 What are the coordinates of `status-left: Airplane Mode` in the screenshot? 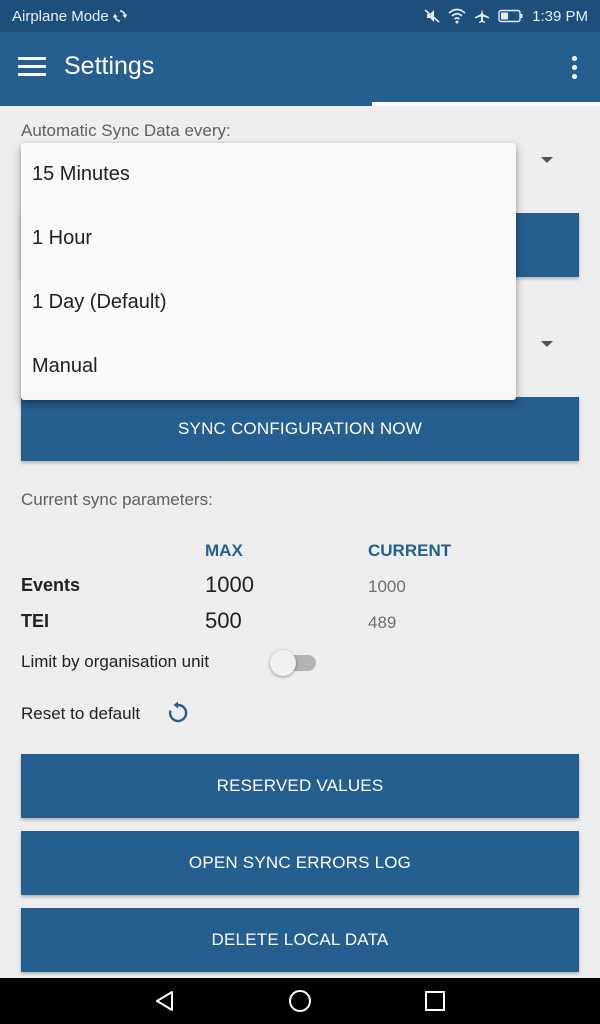 It's located at (69, 16).